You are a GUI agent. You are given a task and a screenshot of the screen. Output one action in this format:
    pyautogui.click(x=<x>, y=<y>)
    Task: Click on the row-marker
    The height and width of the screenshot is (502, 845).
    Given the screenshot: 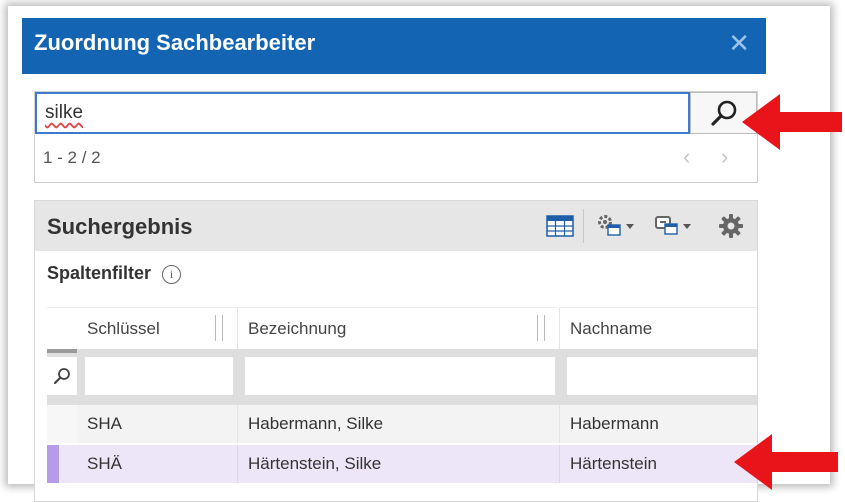 What is the action you would take?
    pyautogui.click(x=62, y=424)
    